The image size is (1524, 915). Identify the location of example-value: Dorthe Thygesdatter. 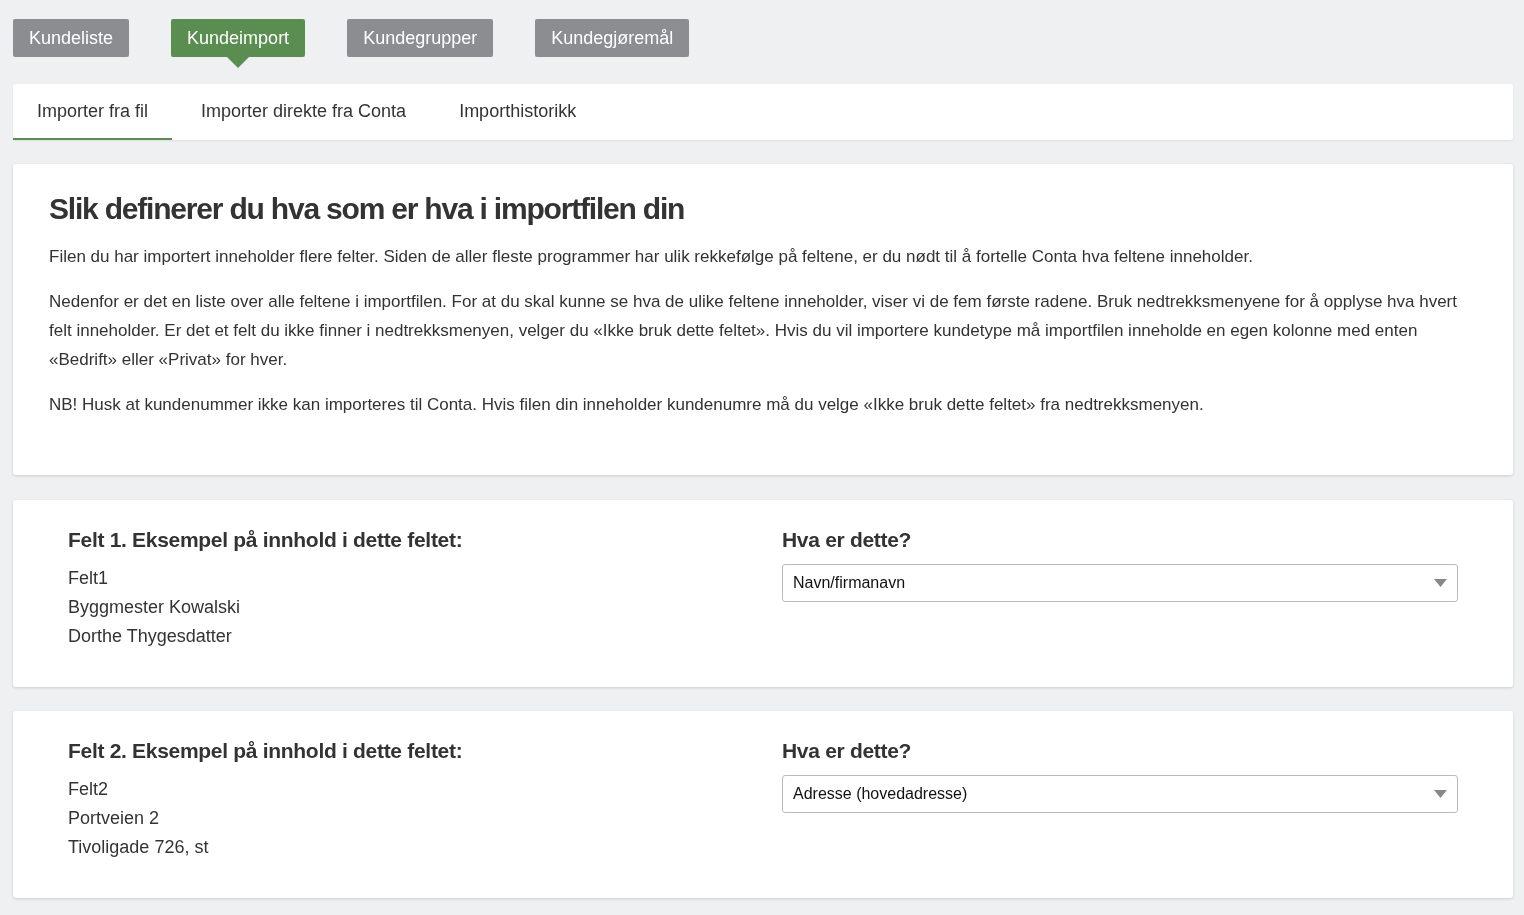
(150, 636).